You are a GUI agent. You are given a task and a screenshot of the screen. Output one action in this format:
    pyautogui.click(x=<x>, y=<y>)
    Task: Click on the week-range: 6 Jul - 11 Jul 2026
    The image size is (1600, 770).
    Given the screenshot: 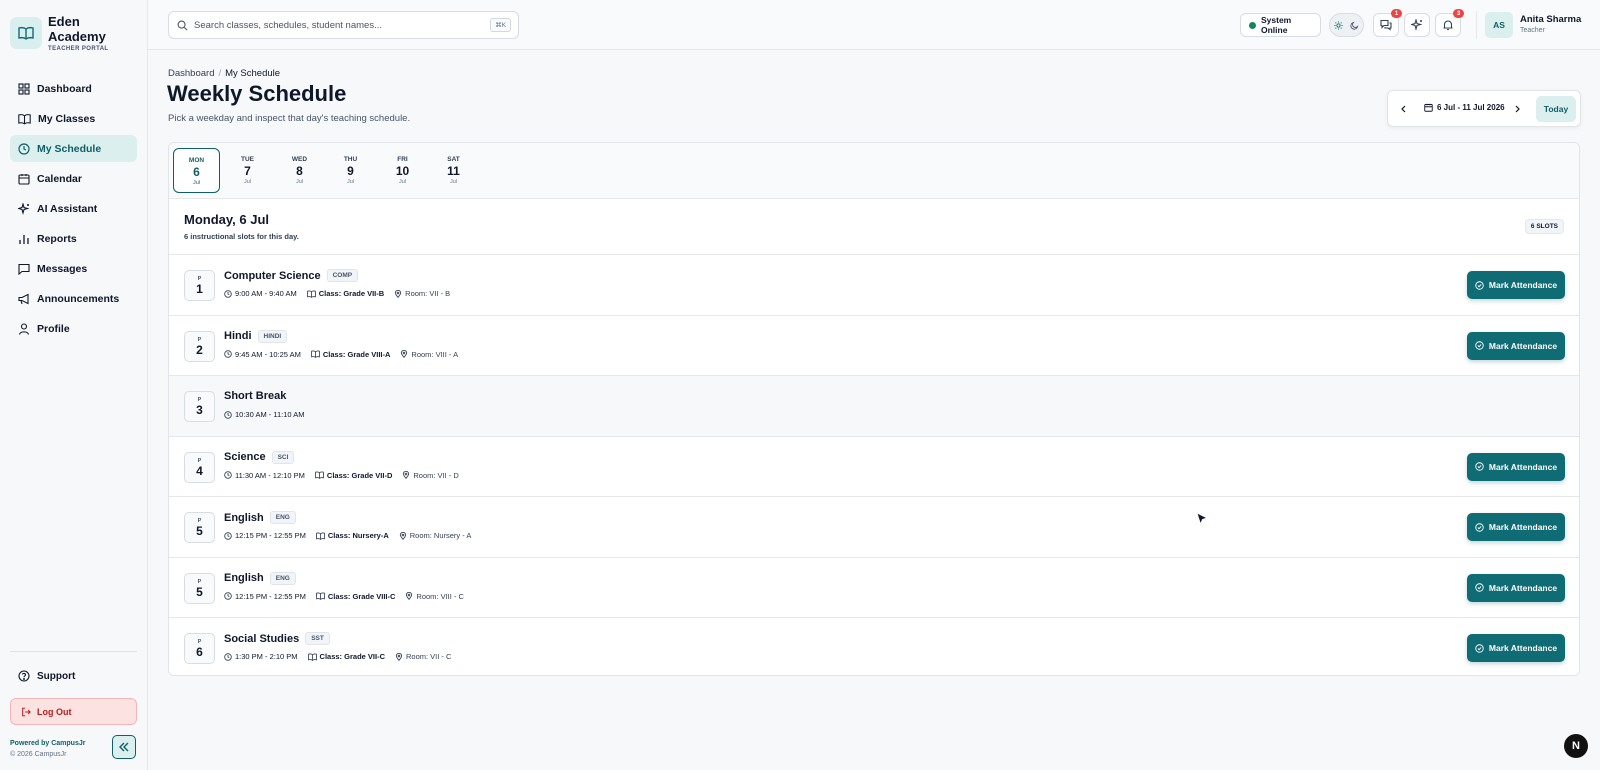 What is the action you would take?
    pyautogui.click(x=1464, y=107)
    